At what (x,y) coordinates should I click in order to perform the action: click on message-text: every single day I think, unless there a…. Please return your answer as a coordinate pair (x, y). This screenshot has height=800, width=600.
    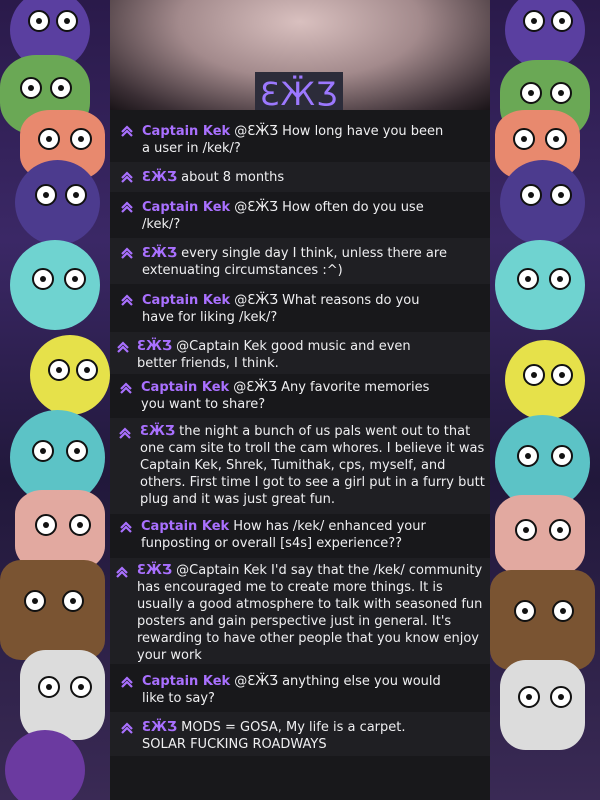
    Looking at the image, I should click on (294, 262).